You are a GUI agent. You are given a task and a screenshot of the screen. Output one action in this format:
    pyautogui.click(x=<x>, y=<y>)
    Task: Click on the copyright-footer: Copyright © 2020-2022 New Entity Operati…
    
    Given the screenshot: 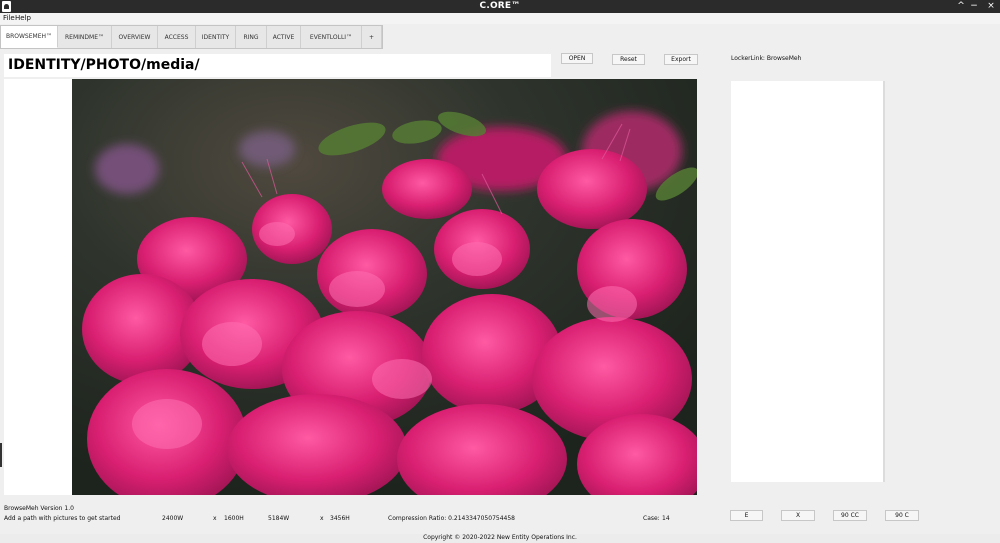 What is the action you would take?
    pyautogui.click(x=500, y=538)
    